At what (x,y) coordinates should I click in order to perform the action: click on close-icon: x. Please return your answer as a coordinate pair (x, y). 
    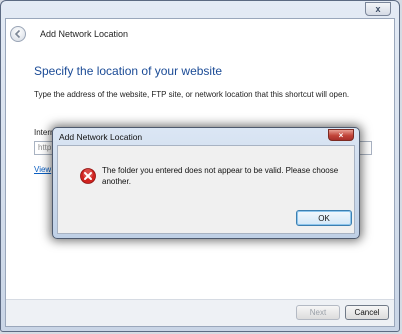
    Looking at the image, I should click on (378, 9).